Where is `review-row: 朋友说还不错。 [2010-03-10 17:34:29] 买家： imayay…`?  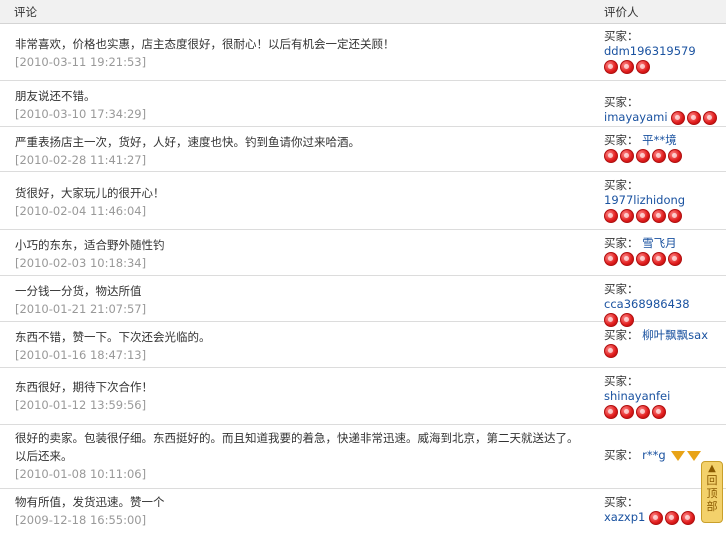 review-row: 朋友说还不错。 [2010-03-10 17:34:29] 买家： imayay… is located at coordinates (363, 104).